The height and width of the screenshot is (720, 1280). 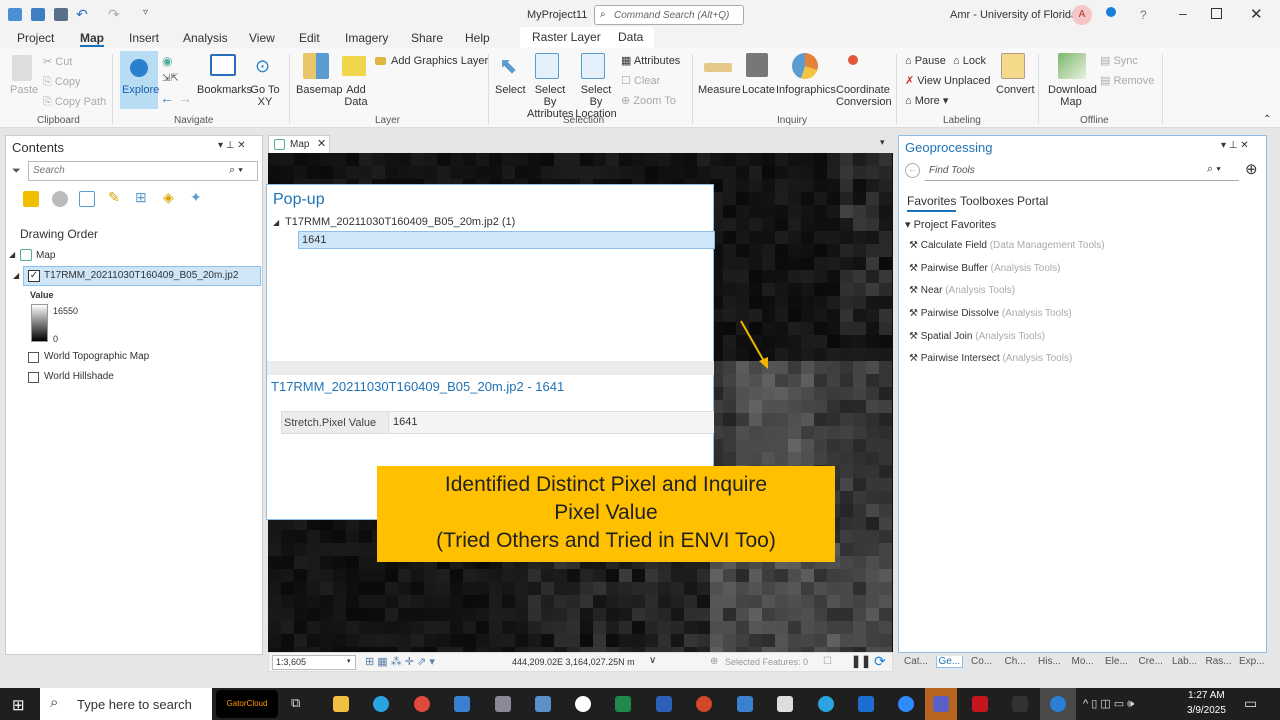 What do you see at coordinates (806, 90) in the screenshot?
I see `infographics-button: Infographics` at bounding box center [806, 90].